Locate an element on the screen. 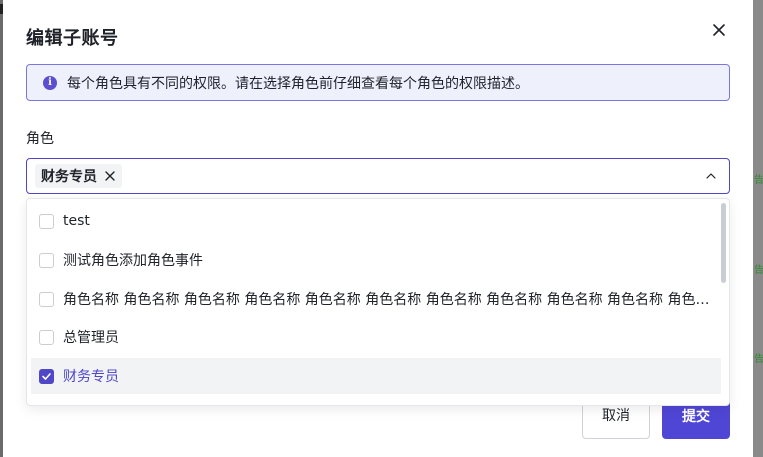 The height and width of the screenshot is (457, 763). role-option-label: 总管理员 is located at coordinates (91, 338).